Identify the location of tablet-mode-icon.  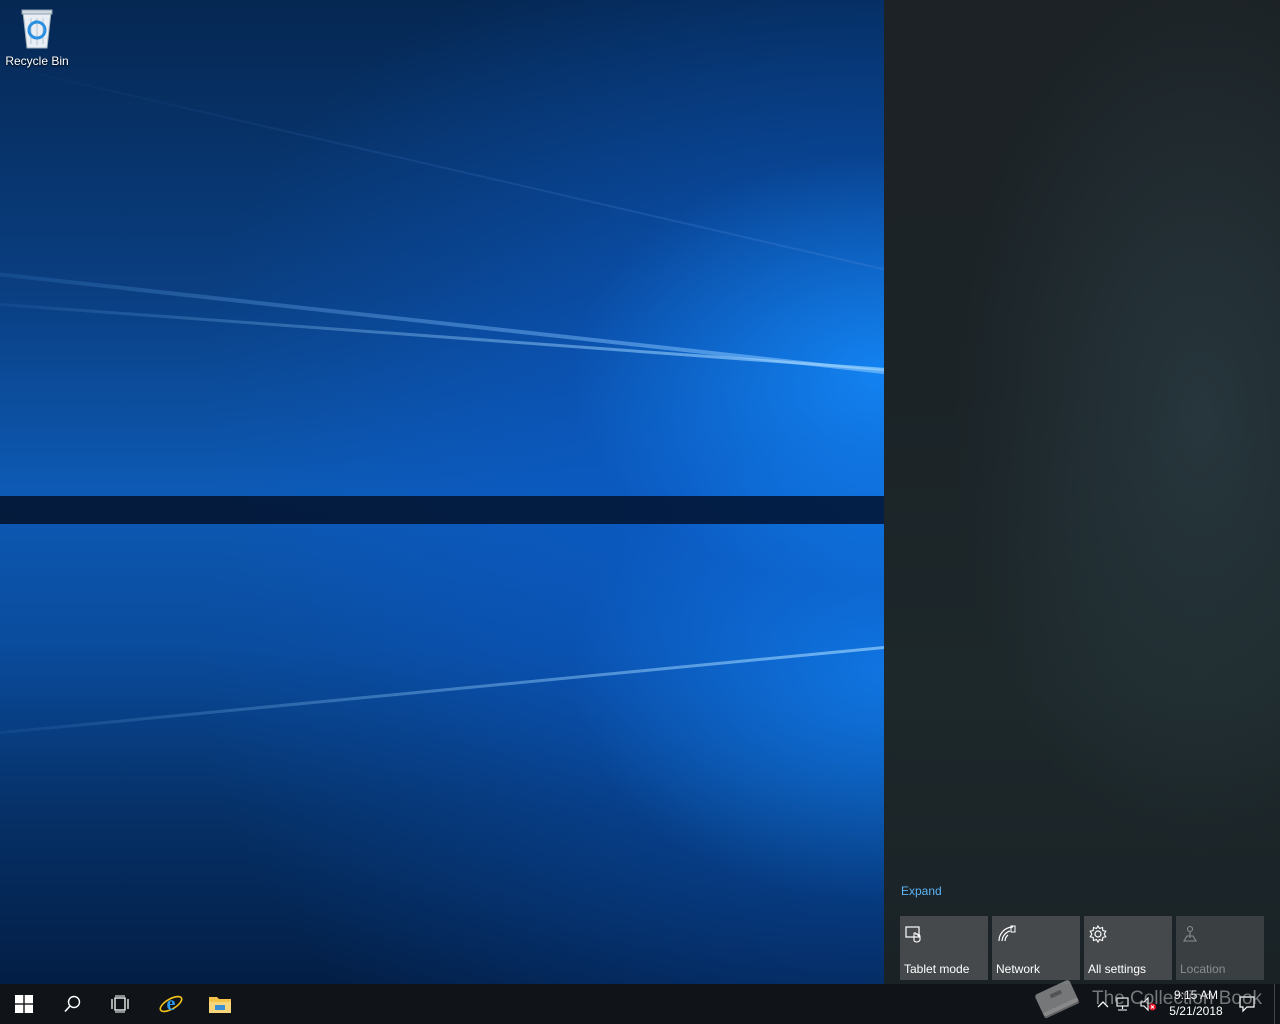
(913, 934).